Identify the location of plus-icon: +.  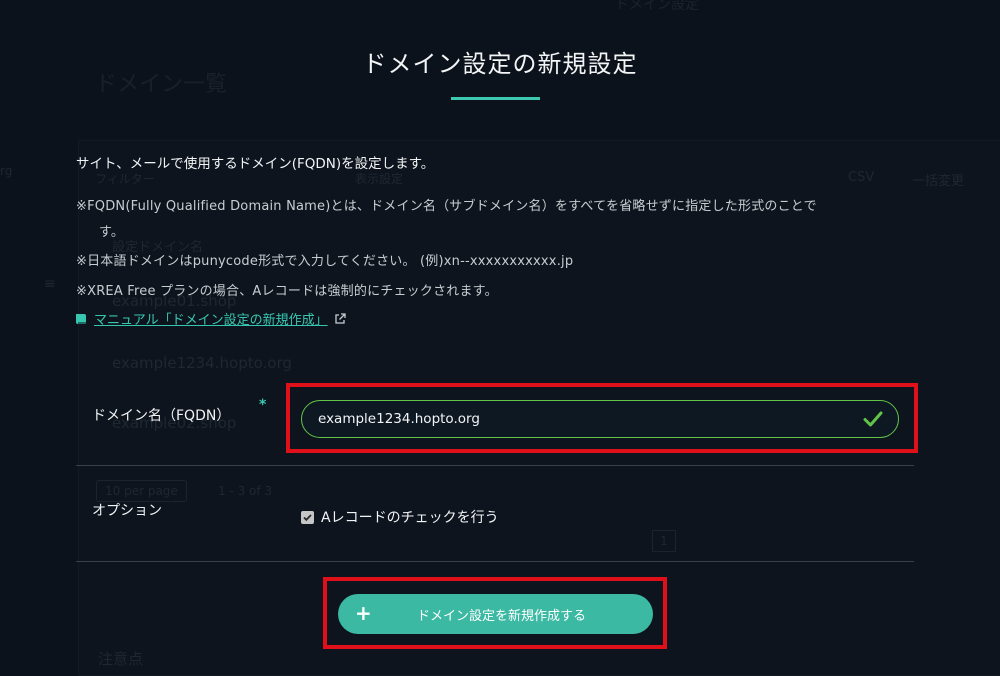
(363, 613).